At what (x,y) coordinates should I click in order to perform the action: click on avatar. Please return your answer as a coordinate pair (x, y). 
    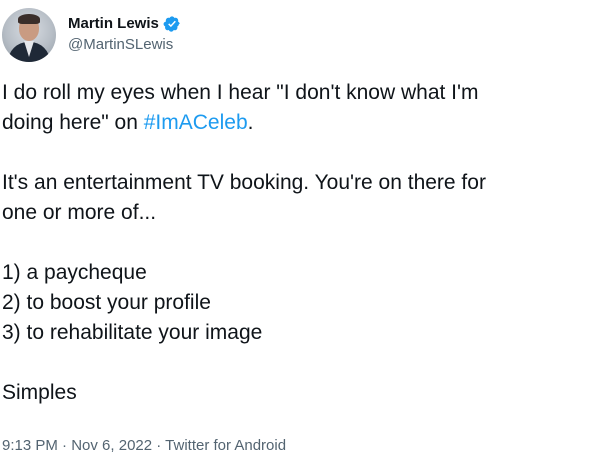
    Looking at the image, I should click on (29, 35).